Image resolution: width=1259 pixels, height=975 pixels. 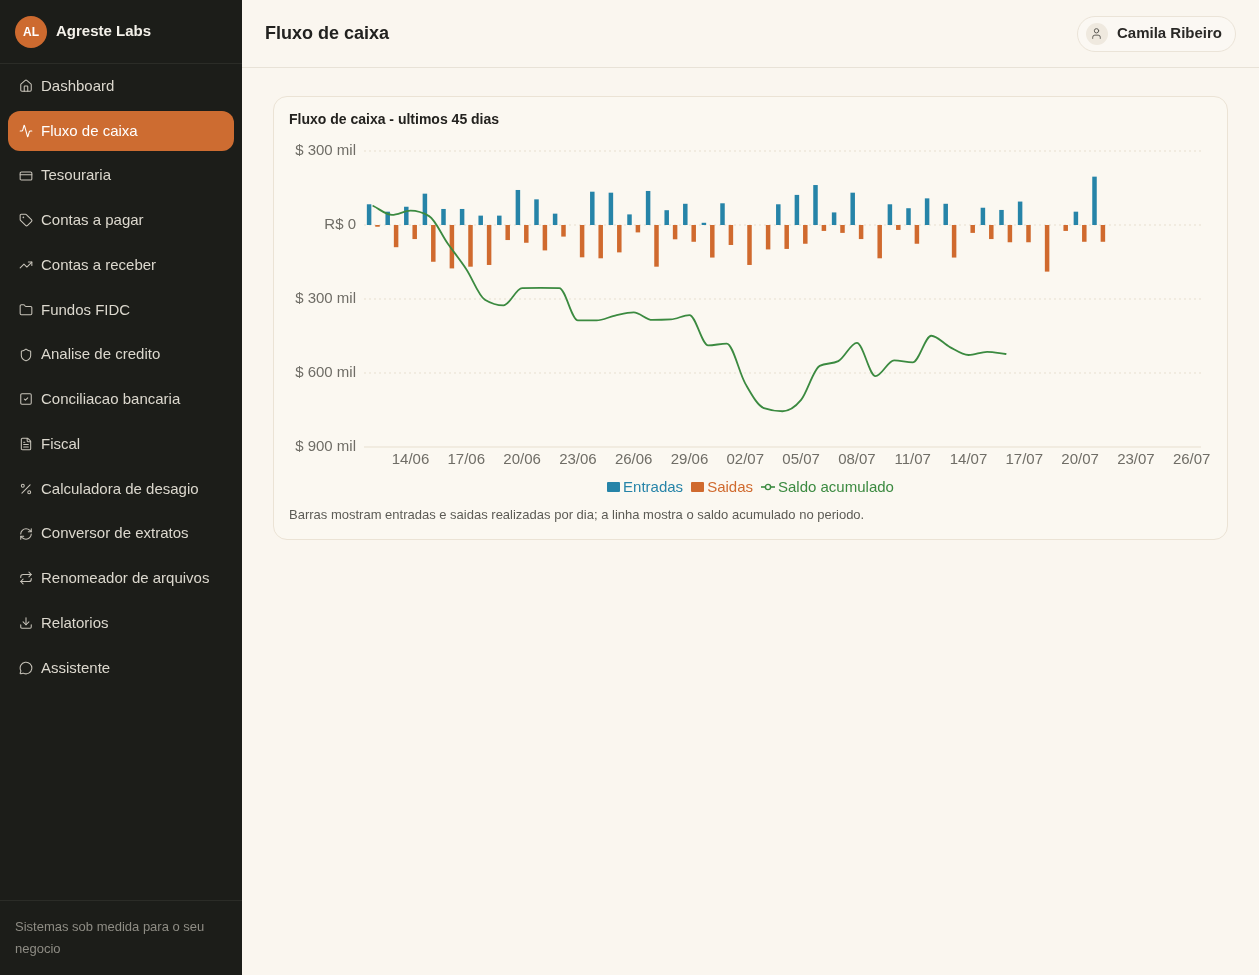 I want to click on nav-item: Contas a pagar, so click(x=121, y=220).